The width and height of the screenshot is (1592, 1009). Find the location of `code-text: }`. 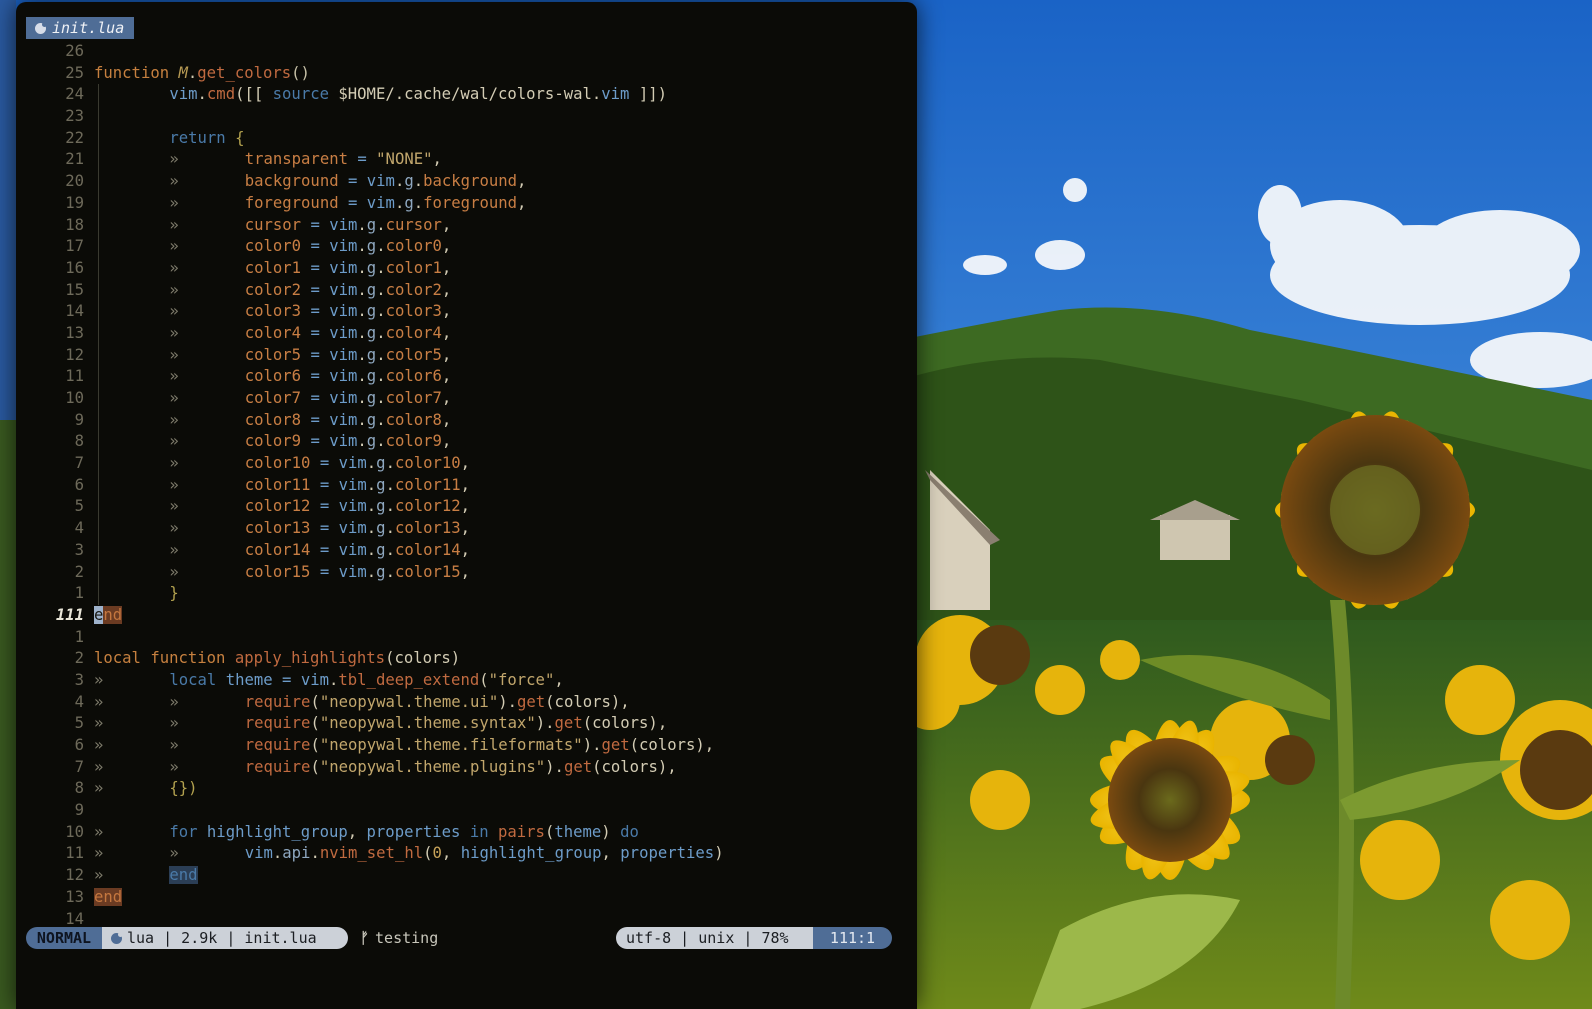

code-text: } is located at coordinates (174, 593).